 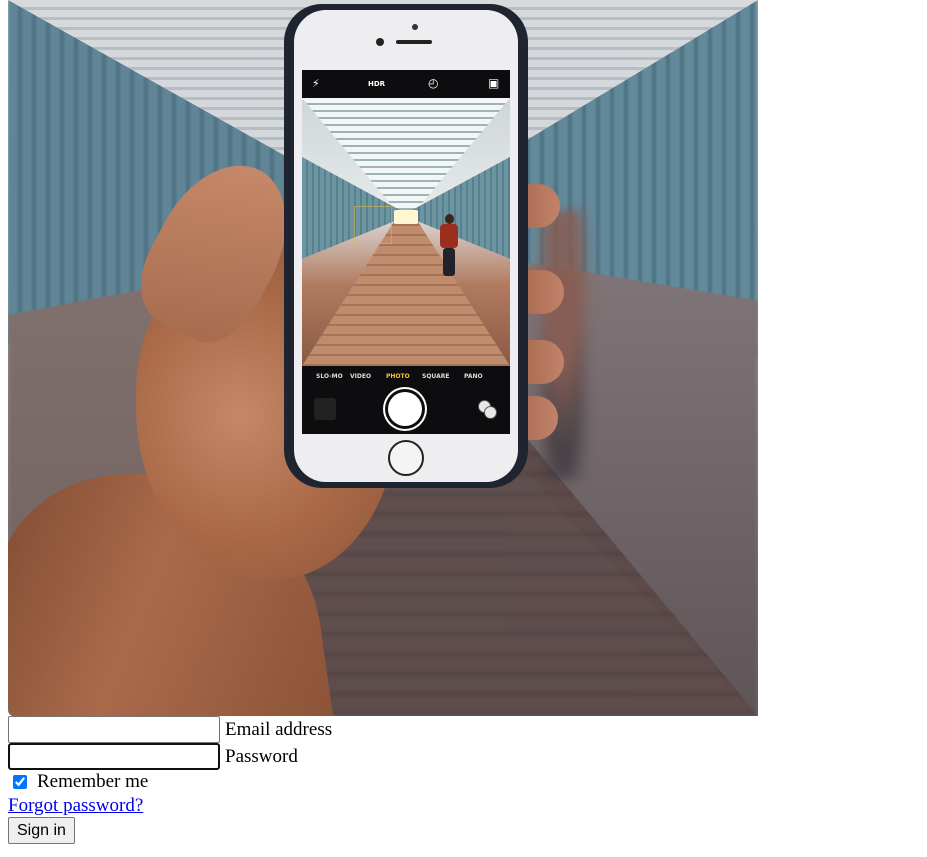 What do you see at coordinates (406, 232) in the screenshot?
I see `camera-viewfinder` at bounding box center [406, 232].